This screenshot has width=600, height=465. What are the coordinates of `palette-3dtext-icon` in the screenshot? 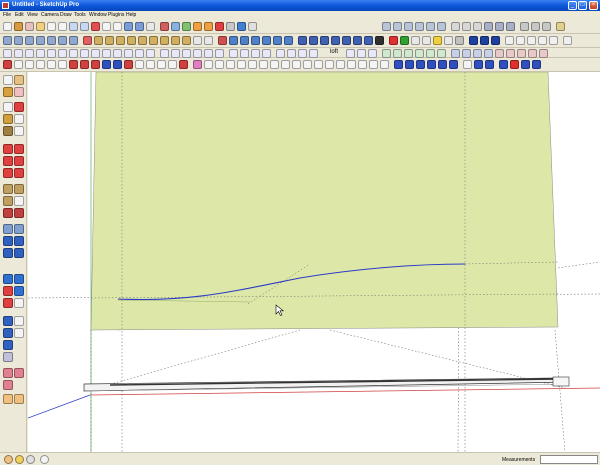 It's located at (19, 213).